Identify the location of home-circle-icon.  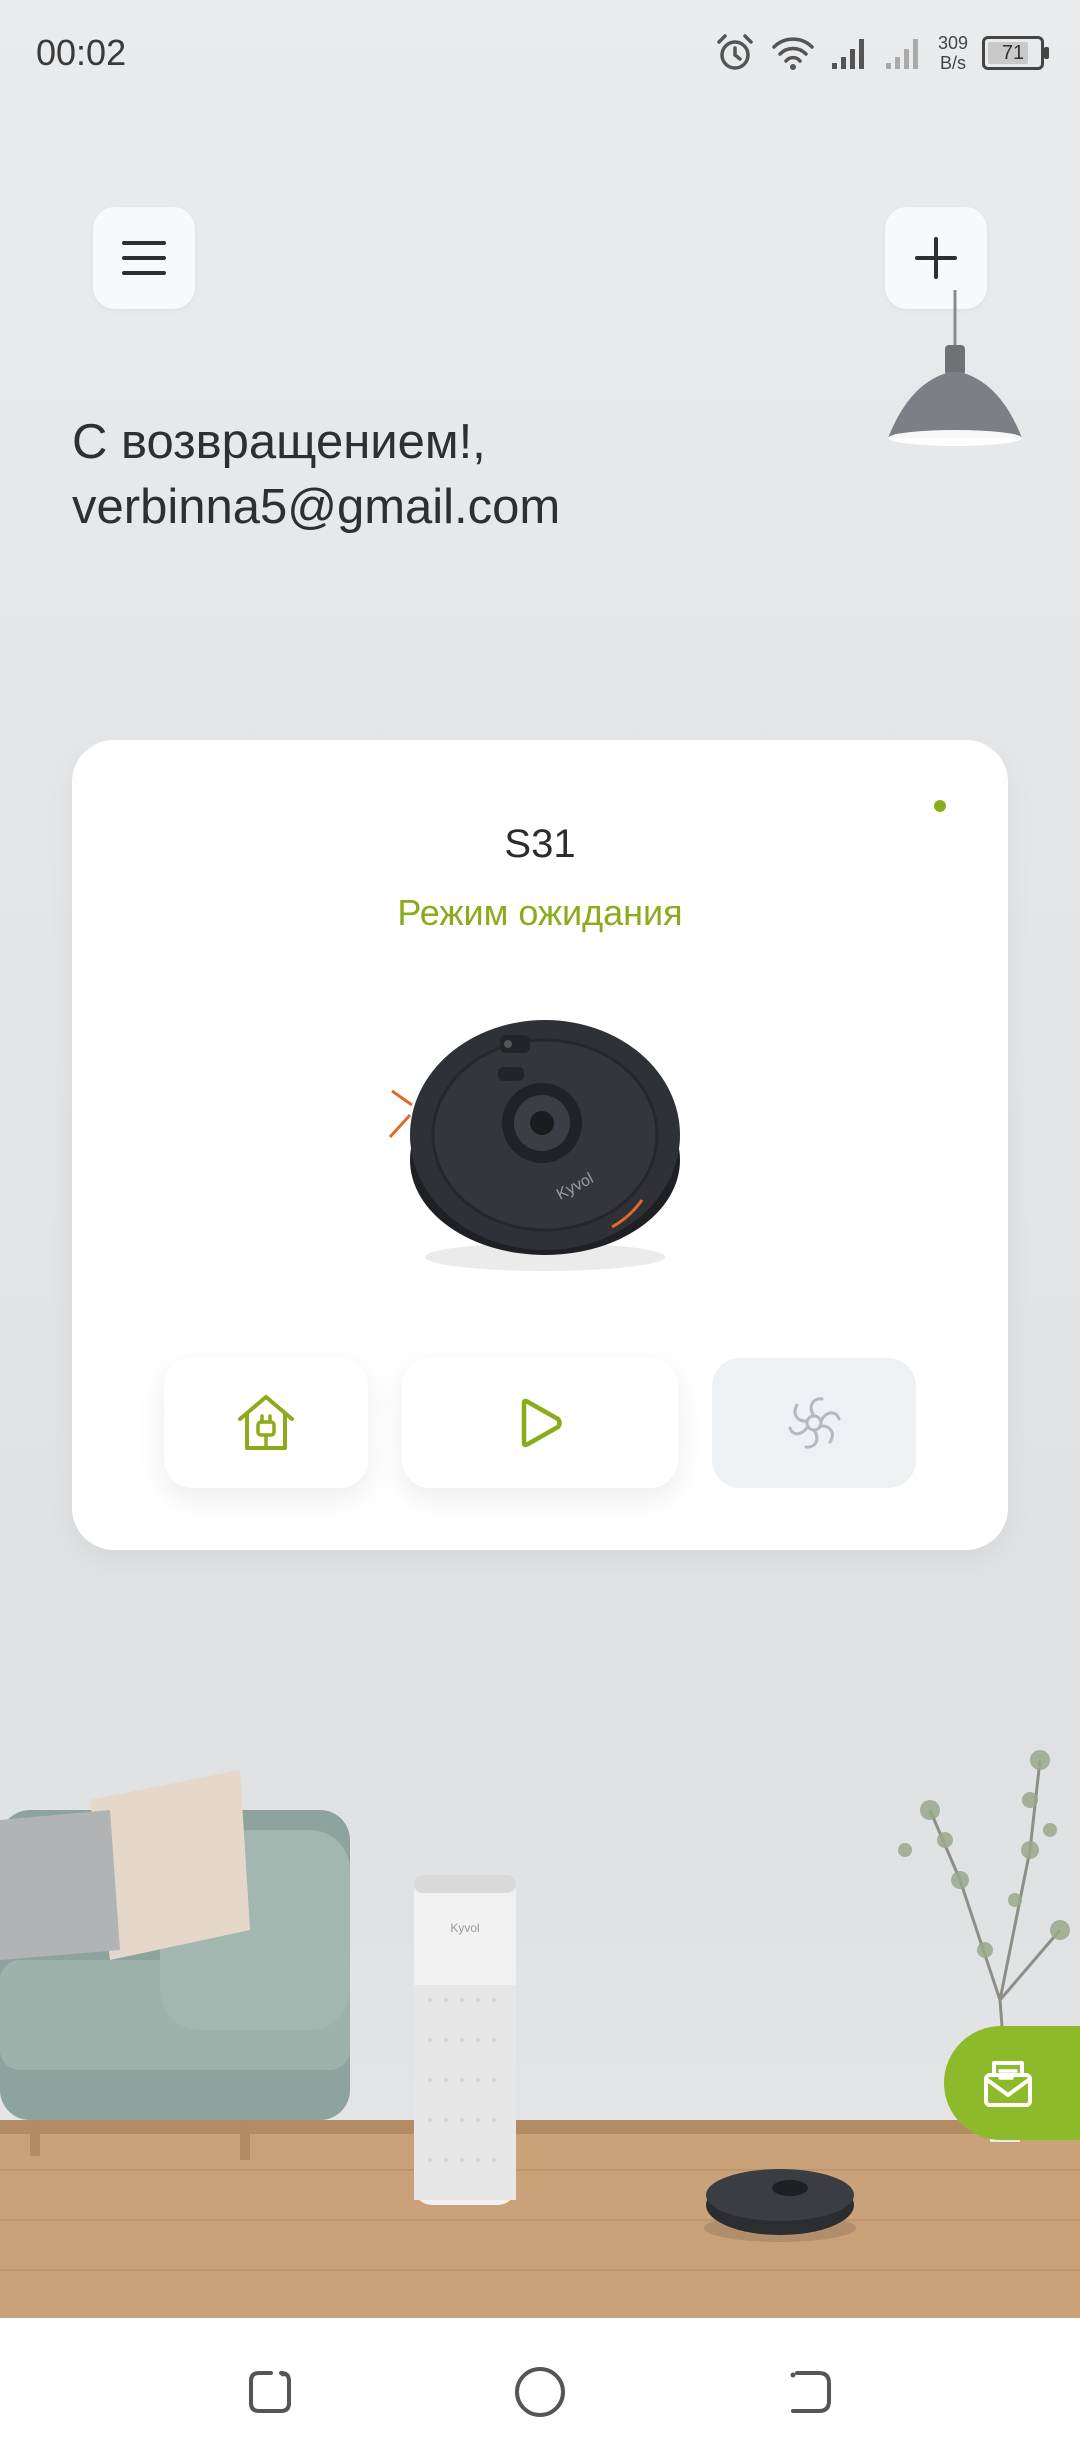
(540, 2392).